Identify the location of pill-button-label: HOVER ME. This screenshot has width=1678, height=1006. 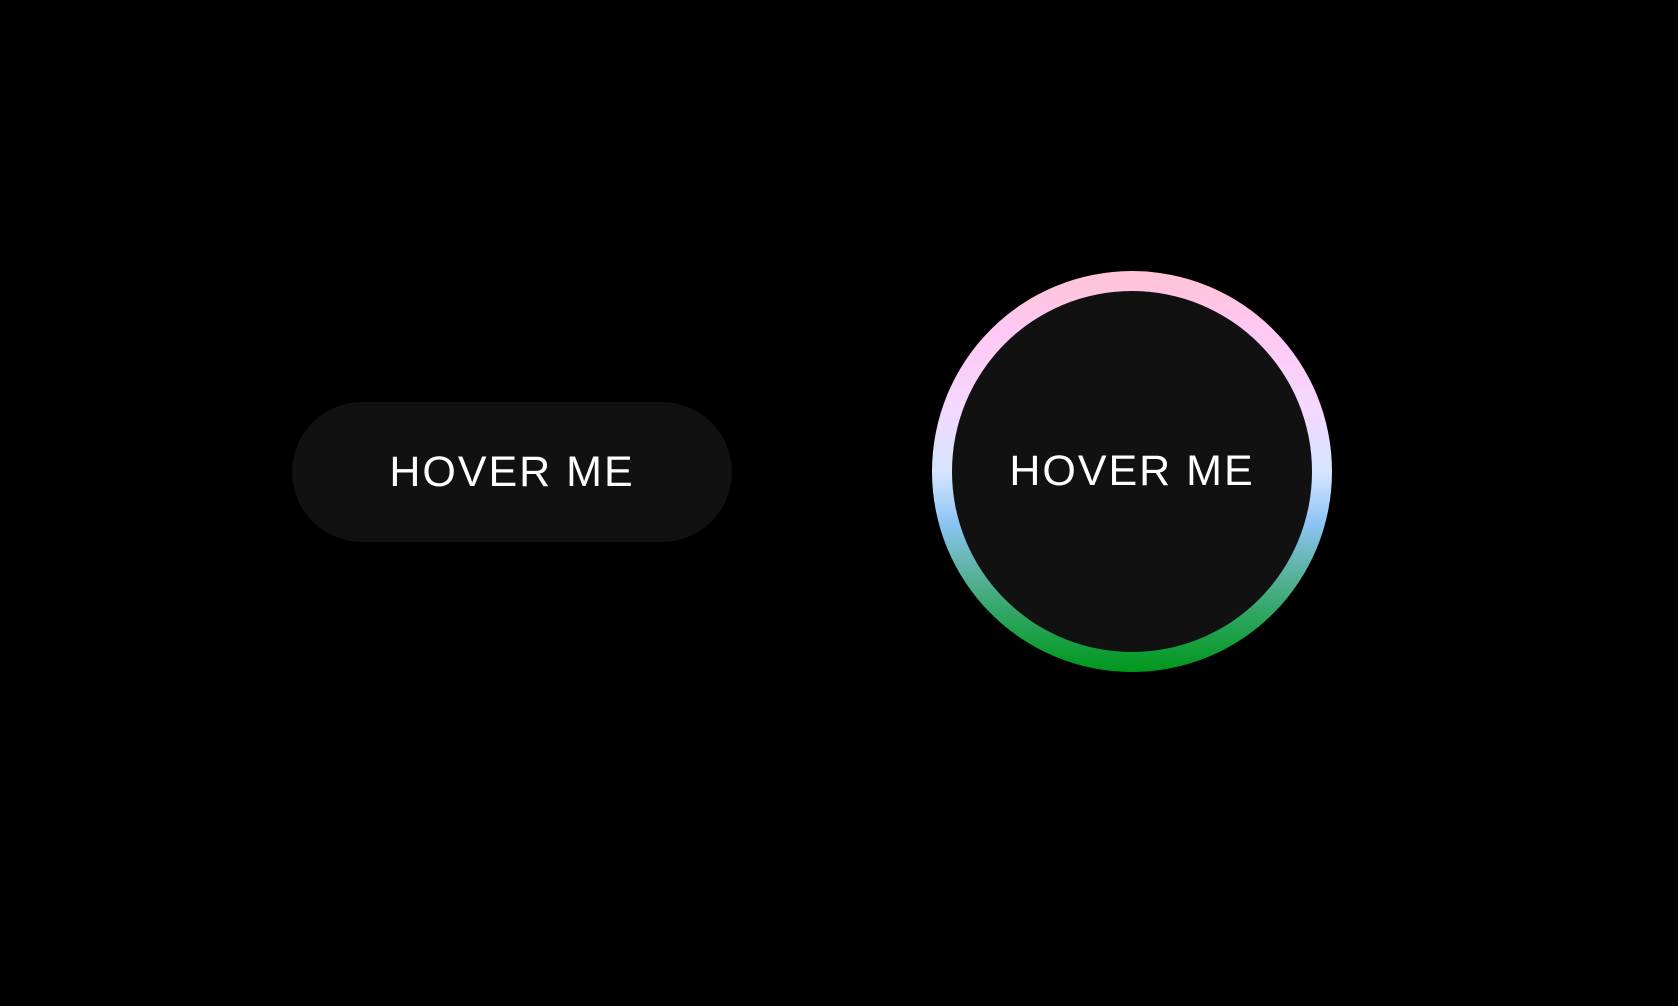
(512, 471).